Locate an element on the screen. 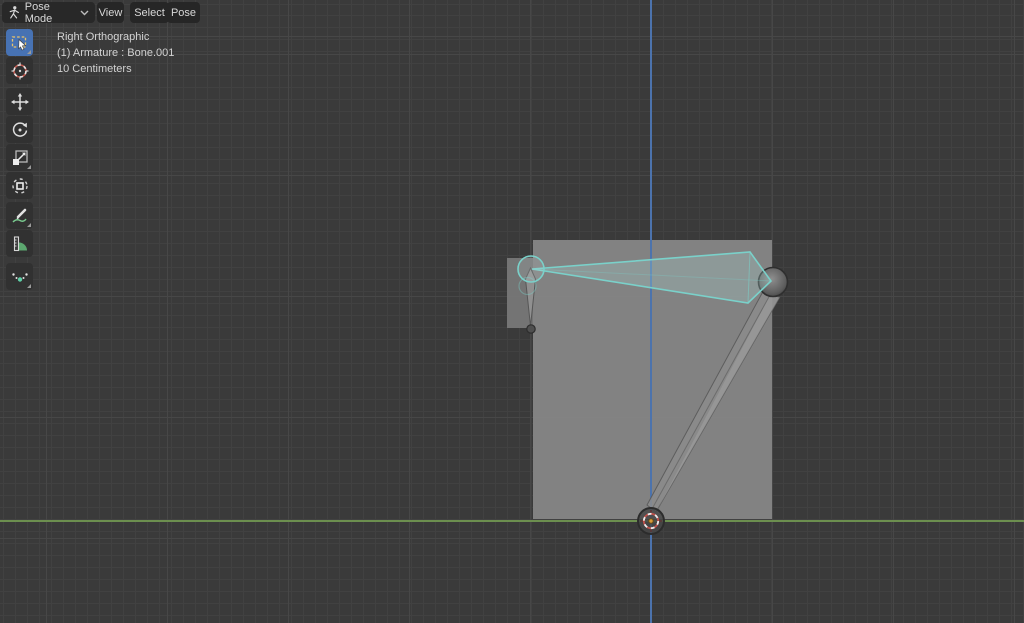 The height and width of the screenshot is (623, 1024). cursor-center-dot is located at coordinates (651, 521).